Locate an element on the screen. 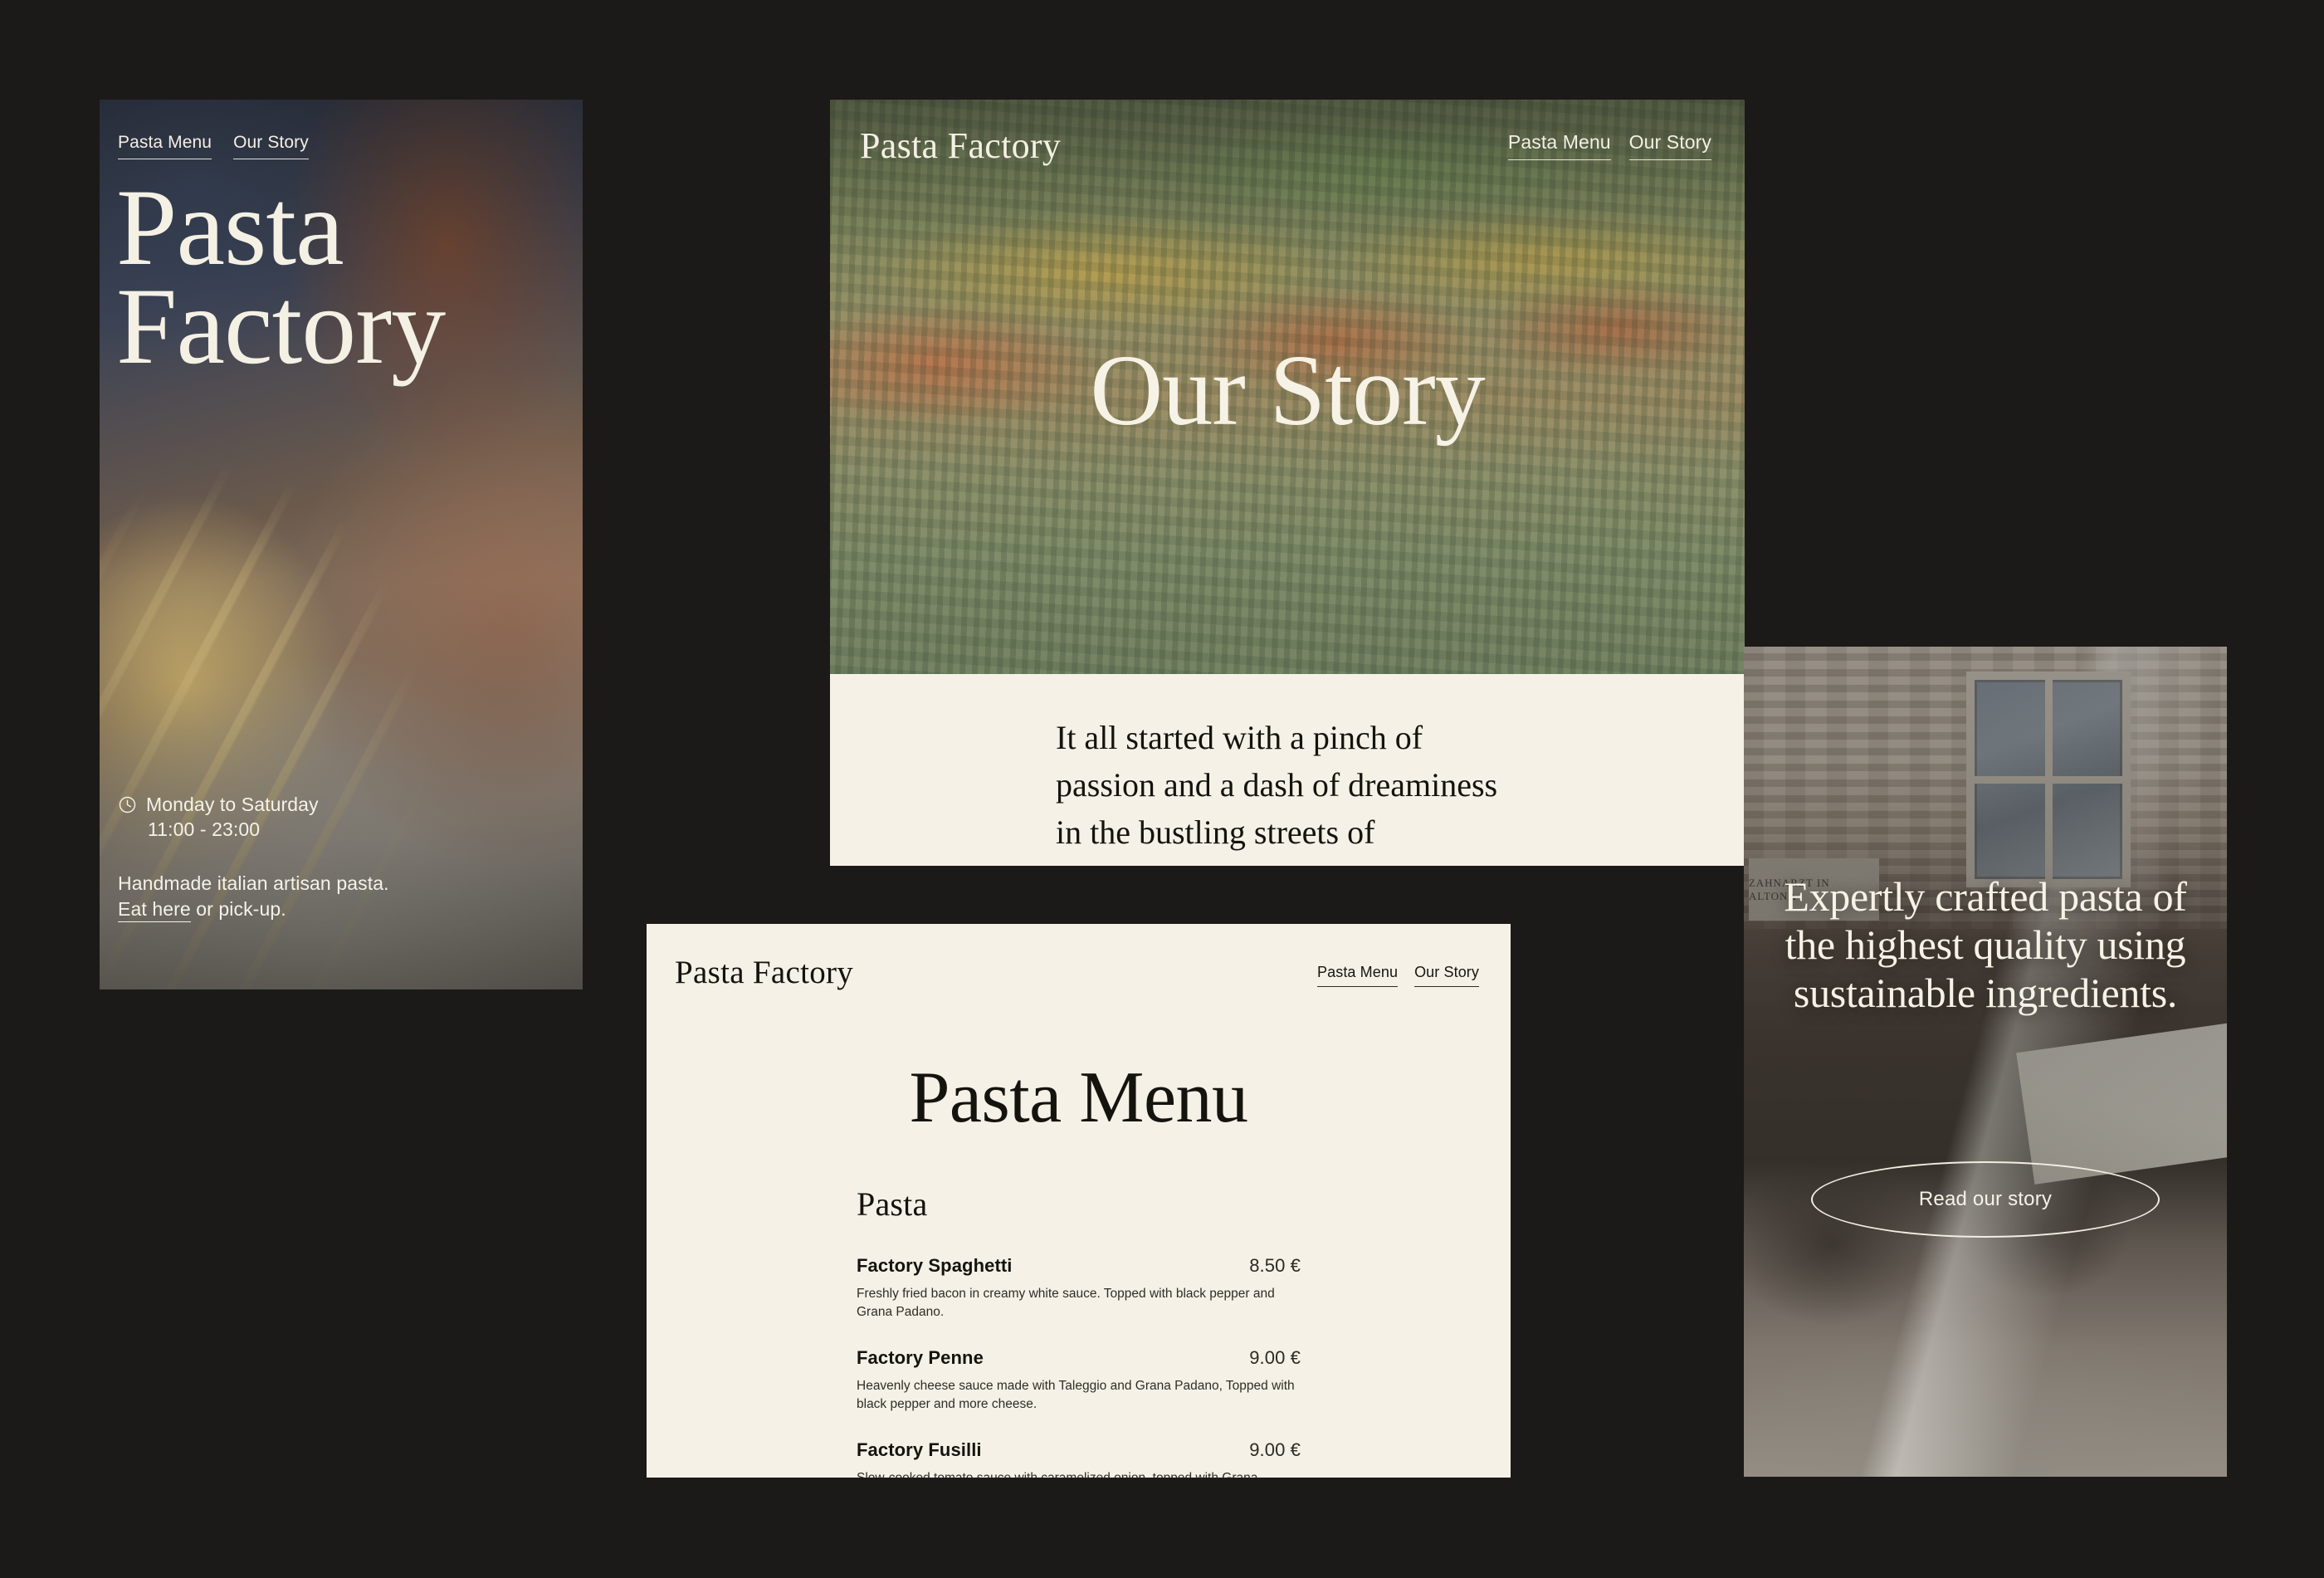  menu-item-name: Factory Fusilli is located at coordinates (920, 1449).